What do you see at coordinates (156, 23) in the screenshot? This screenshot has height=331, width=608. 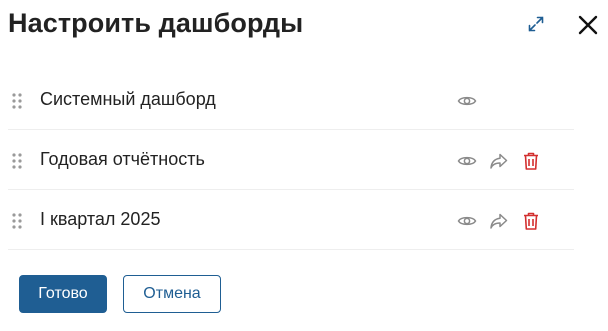 I see `dialog-title: Настроить дашборды` at bounding box center [156, 23].